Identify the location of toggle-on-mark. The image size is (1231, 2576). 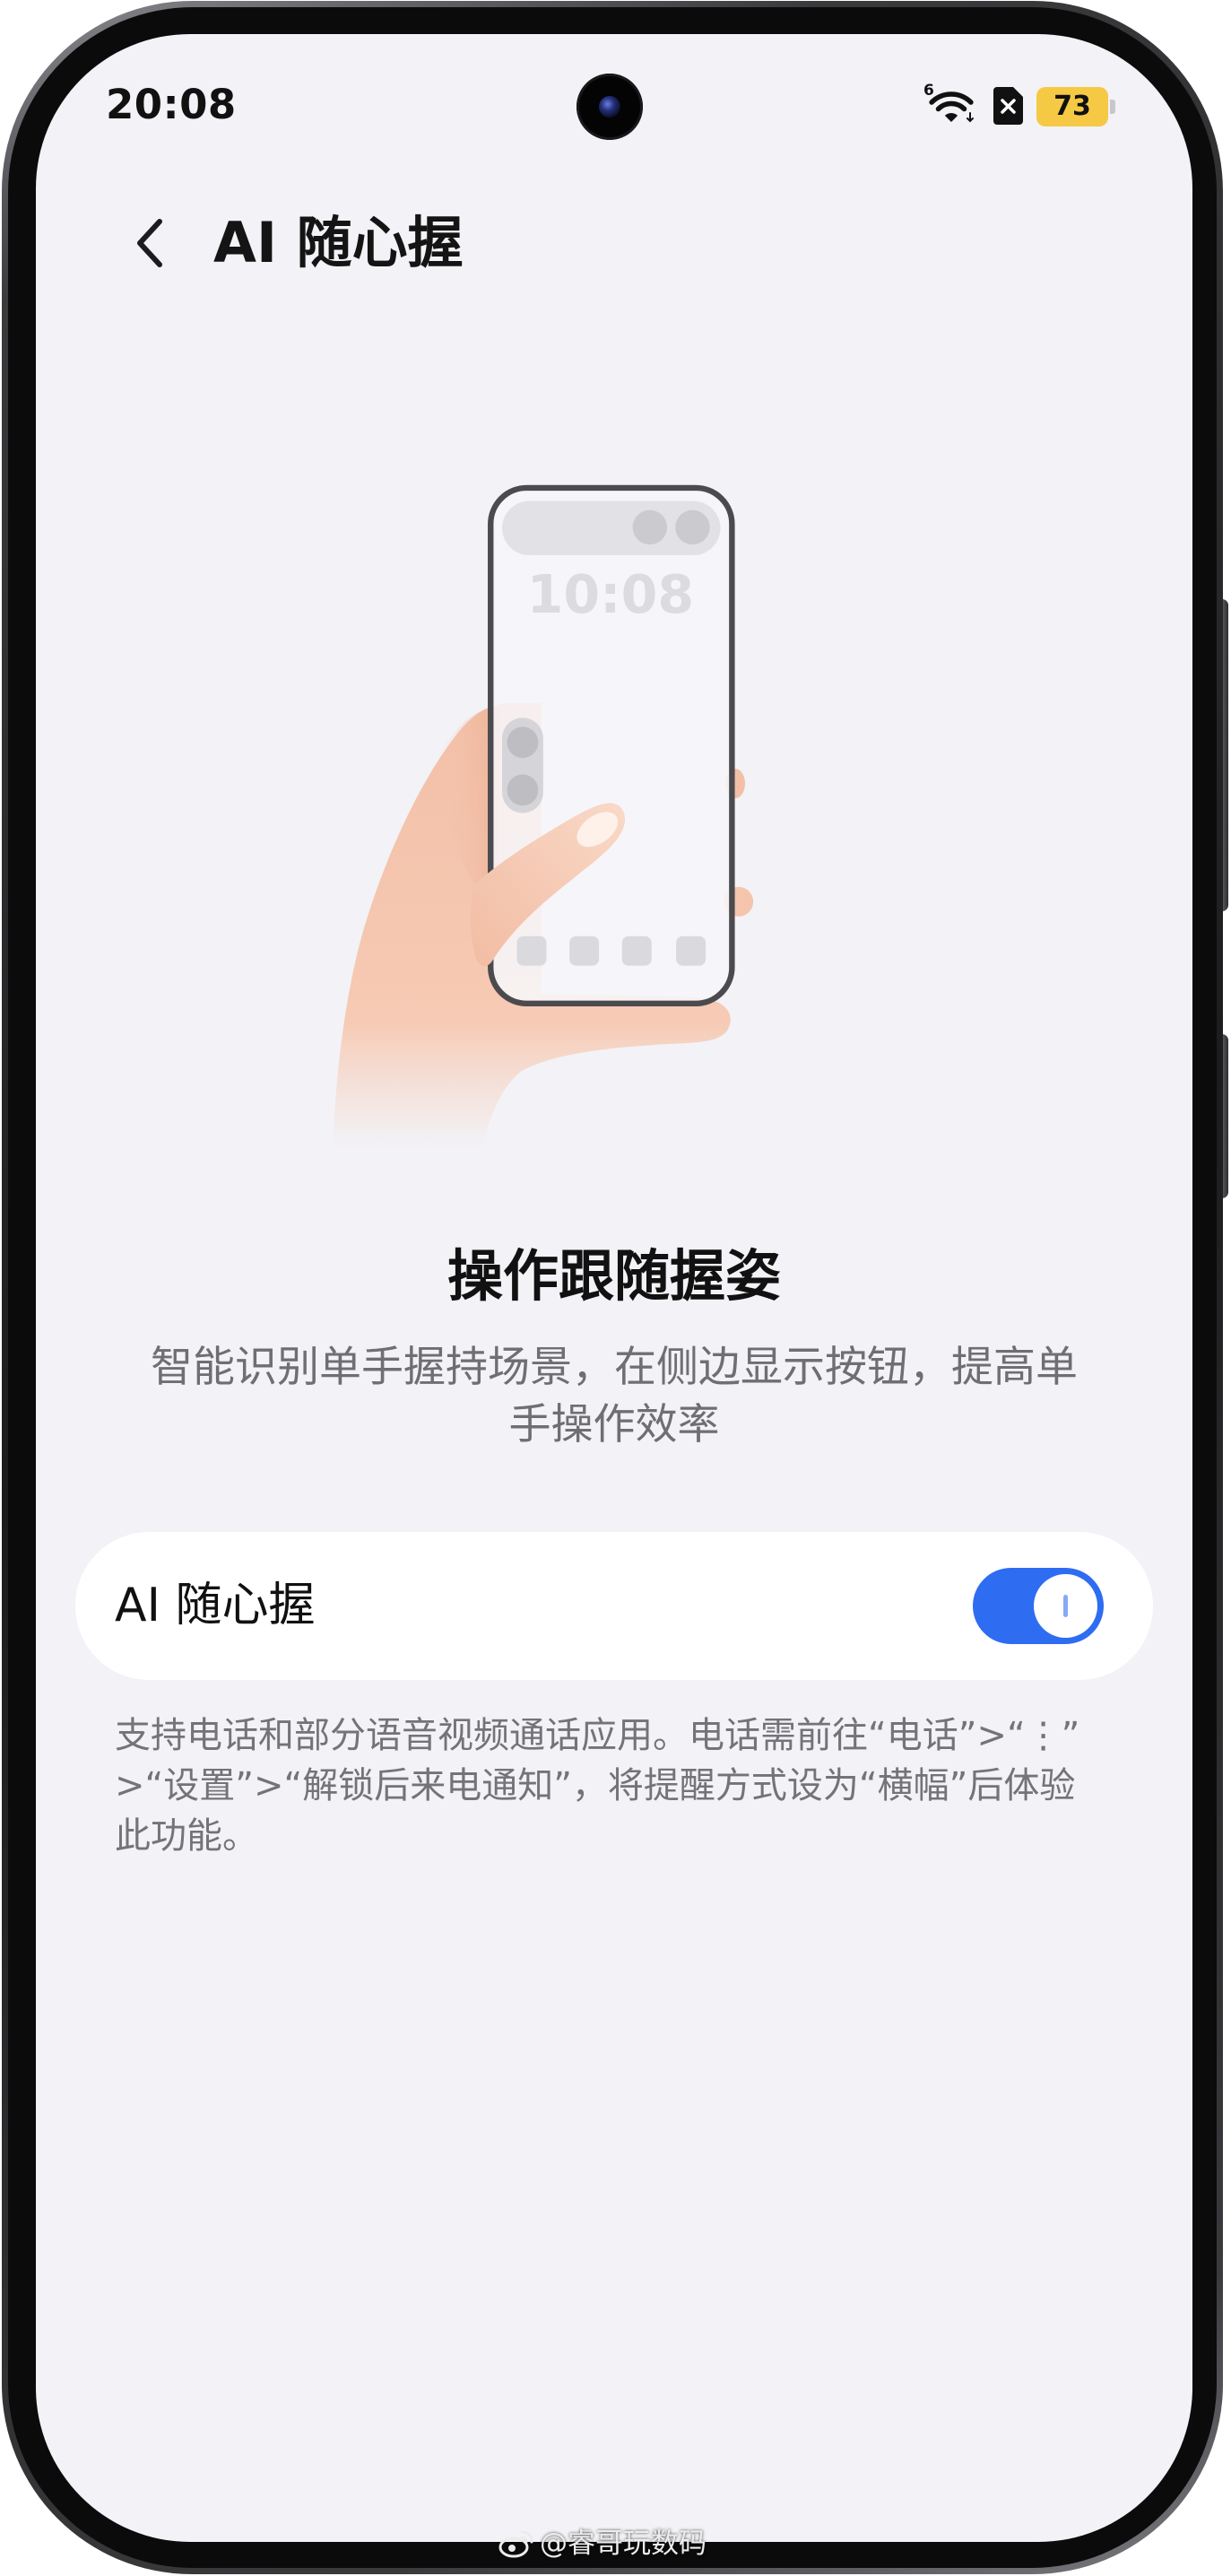
(1066, 1606).